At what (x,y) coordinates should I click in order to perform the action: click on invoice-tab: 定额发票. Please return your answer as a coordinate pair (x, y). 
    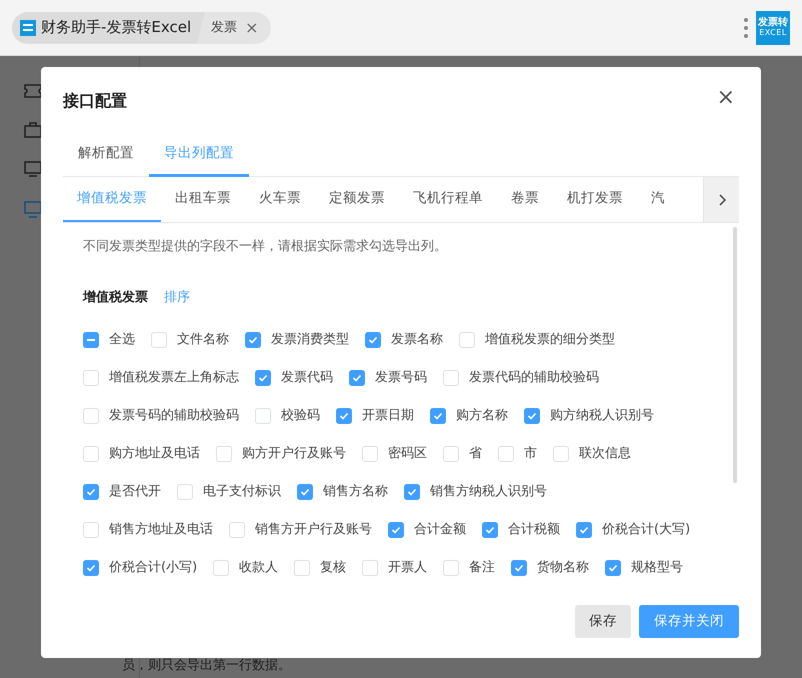
    Looking at the image, I should click on (357, 199).